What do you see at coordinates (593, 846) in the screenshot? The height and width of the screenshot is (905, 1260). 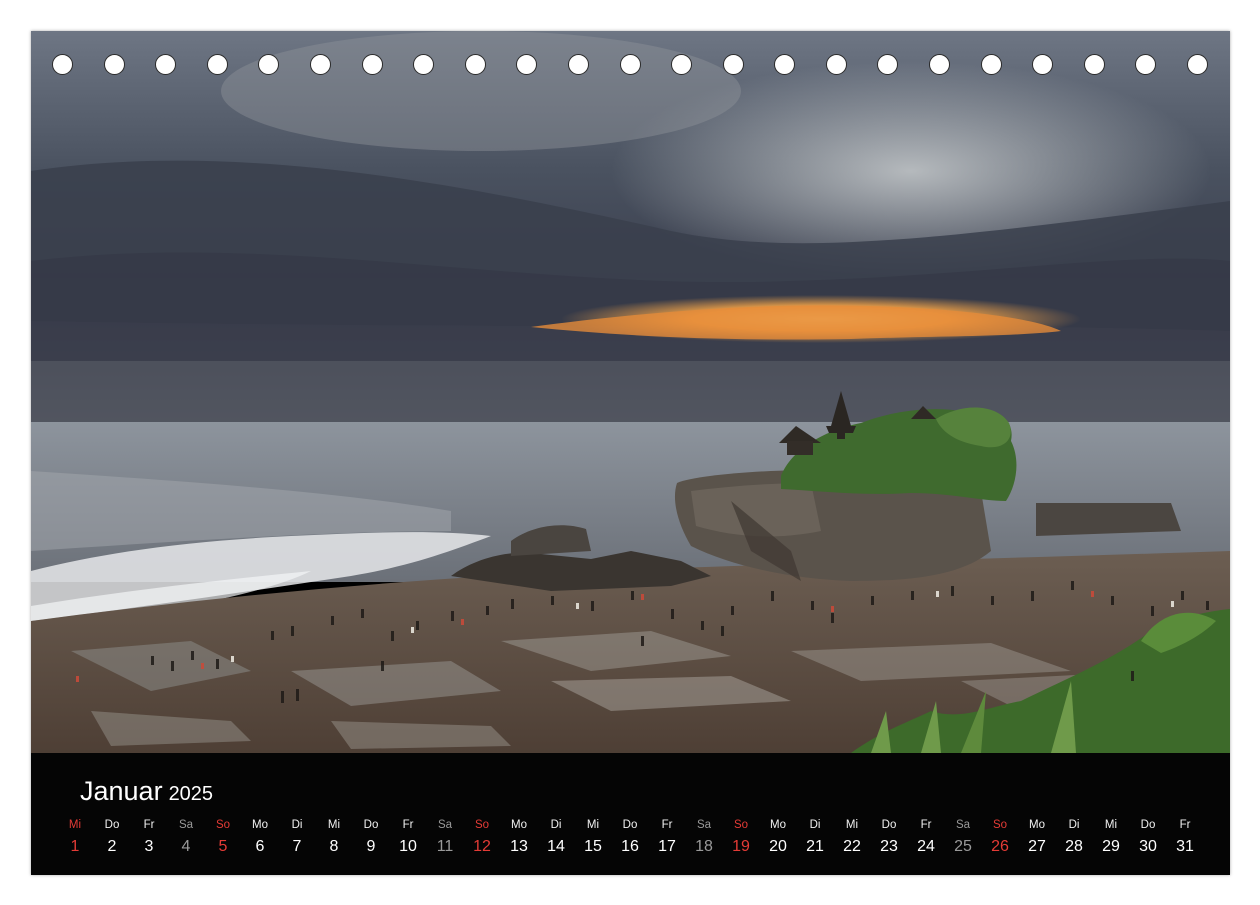 I see `day-number: 15` at bounding box center [593, 846].